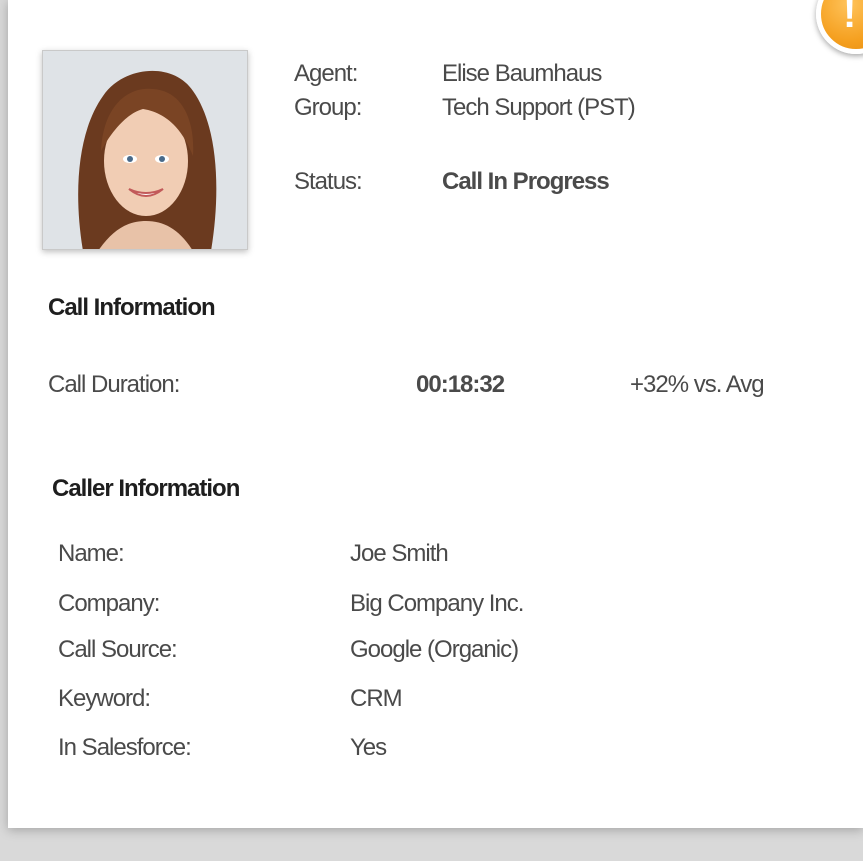 The image size is (863, 861). Describe the element at coordinates (522, 73) in the screenshot. I see `agent-name: Elise Baumhaus` at that location.